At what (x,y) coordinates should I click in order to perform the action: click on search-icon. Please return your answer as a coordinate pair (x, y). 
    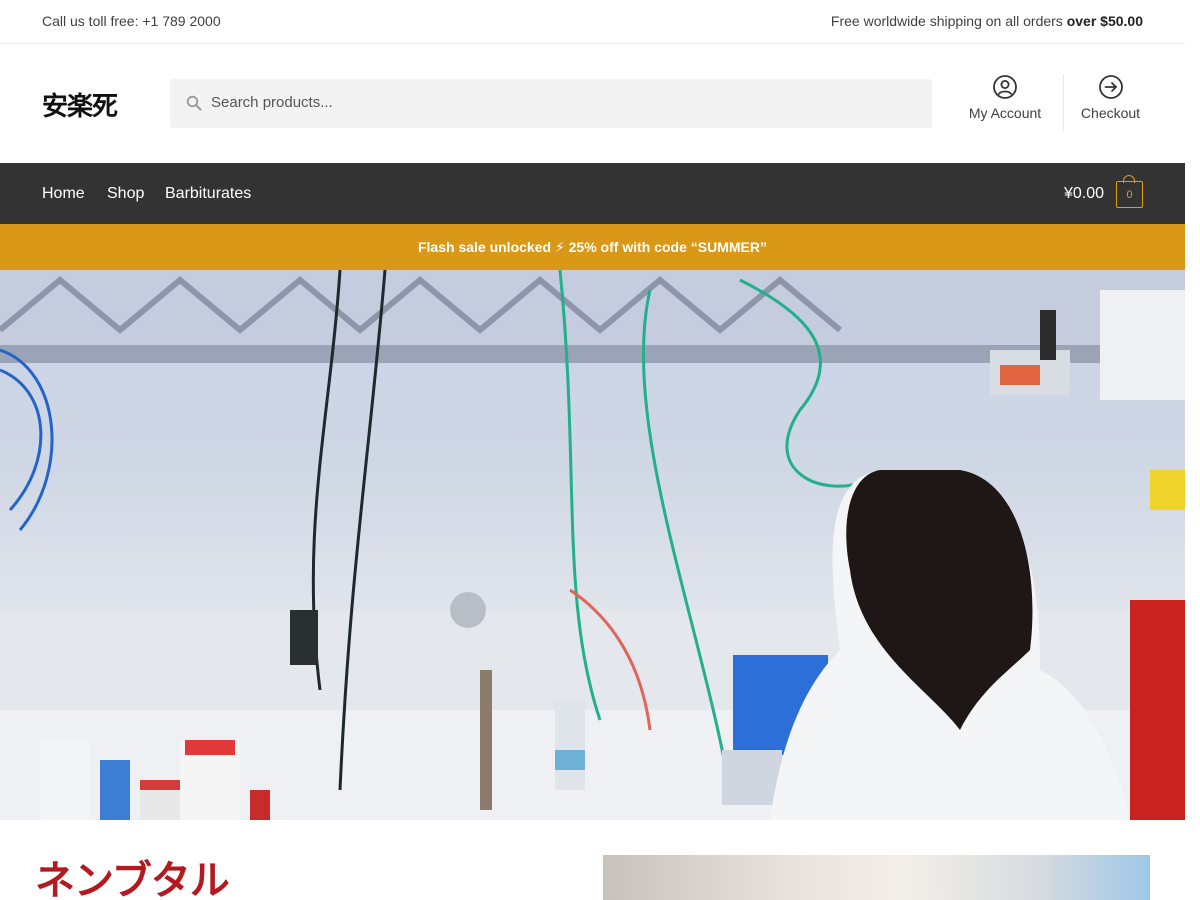
    Looking at the image, I should click on (194, 103).